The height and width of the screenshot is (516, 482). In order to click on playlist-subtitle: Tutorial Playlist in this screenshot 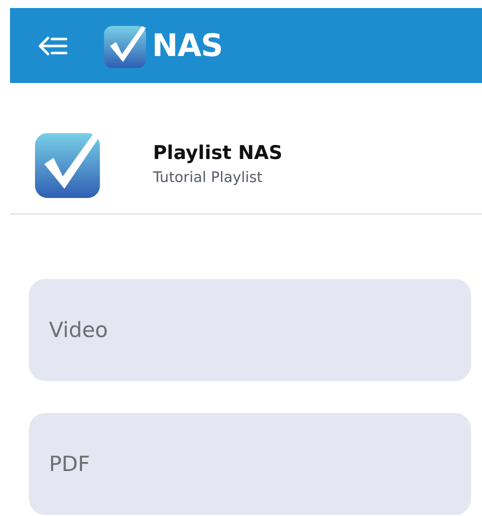, I will do `click(208, 178)`.